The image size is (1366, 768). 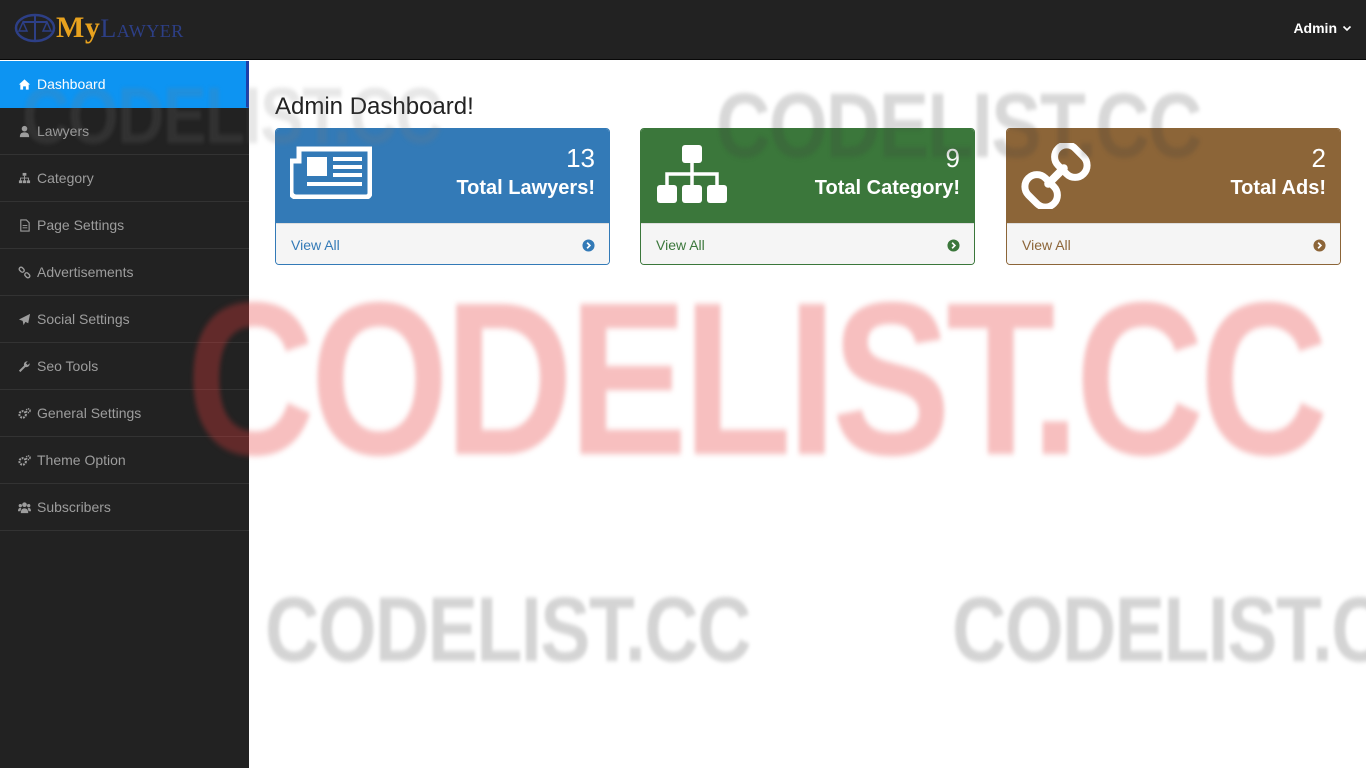 I want to click on sidebar-item-label: Social Settings, so click(x=83, y=319).